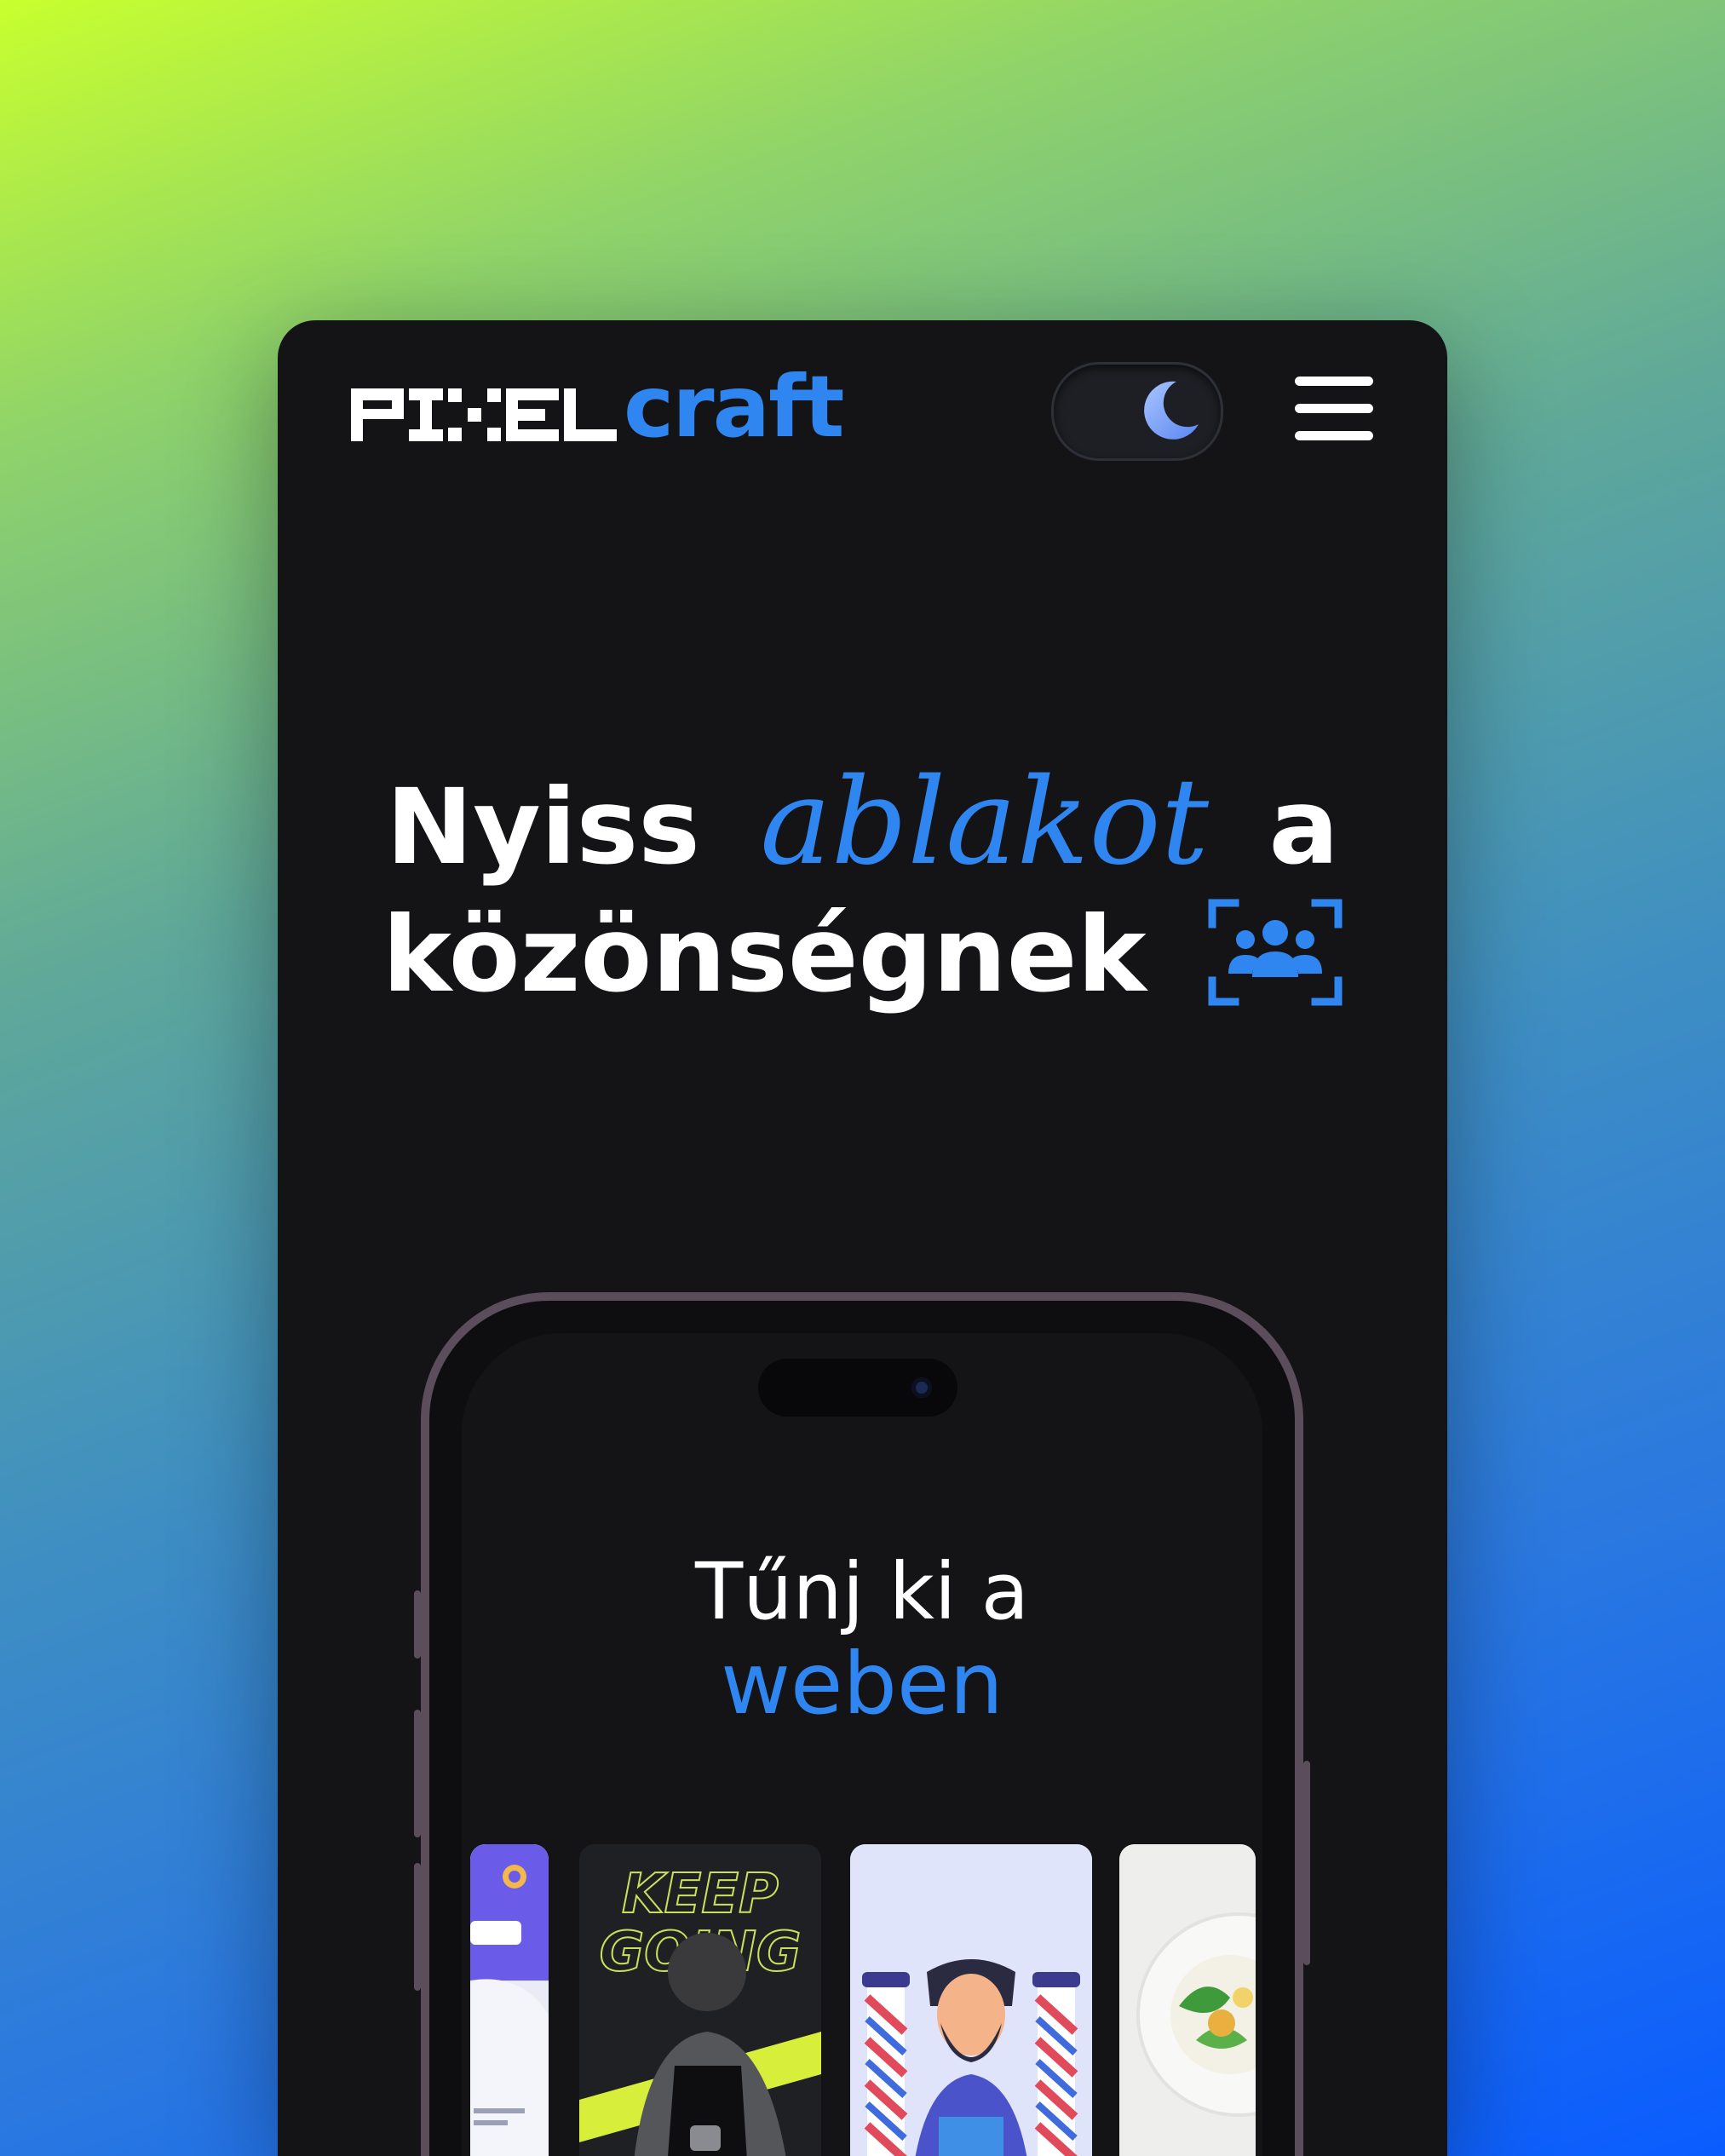 Image resolution: width=1725 pixels, height=2156 pixels. I want to click on pixelcraft-logo: craft, so click(598, 407).